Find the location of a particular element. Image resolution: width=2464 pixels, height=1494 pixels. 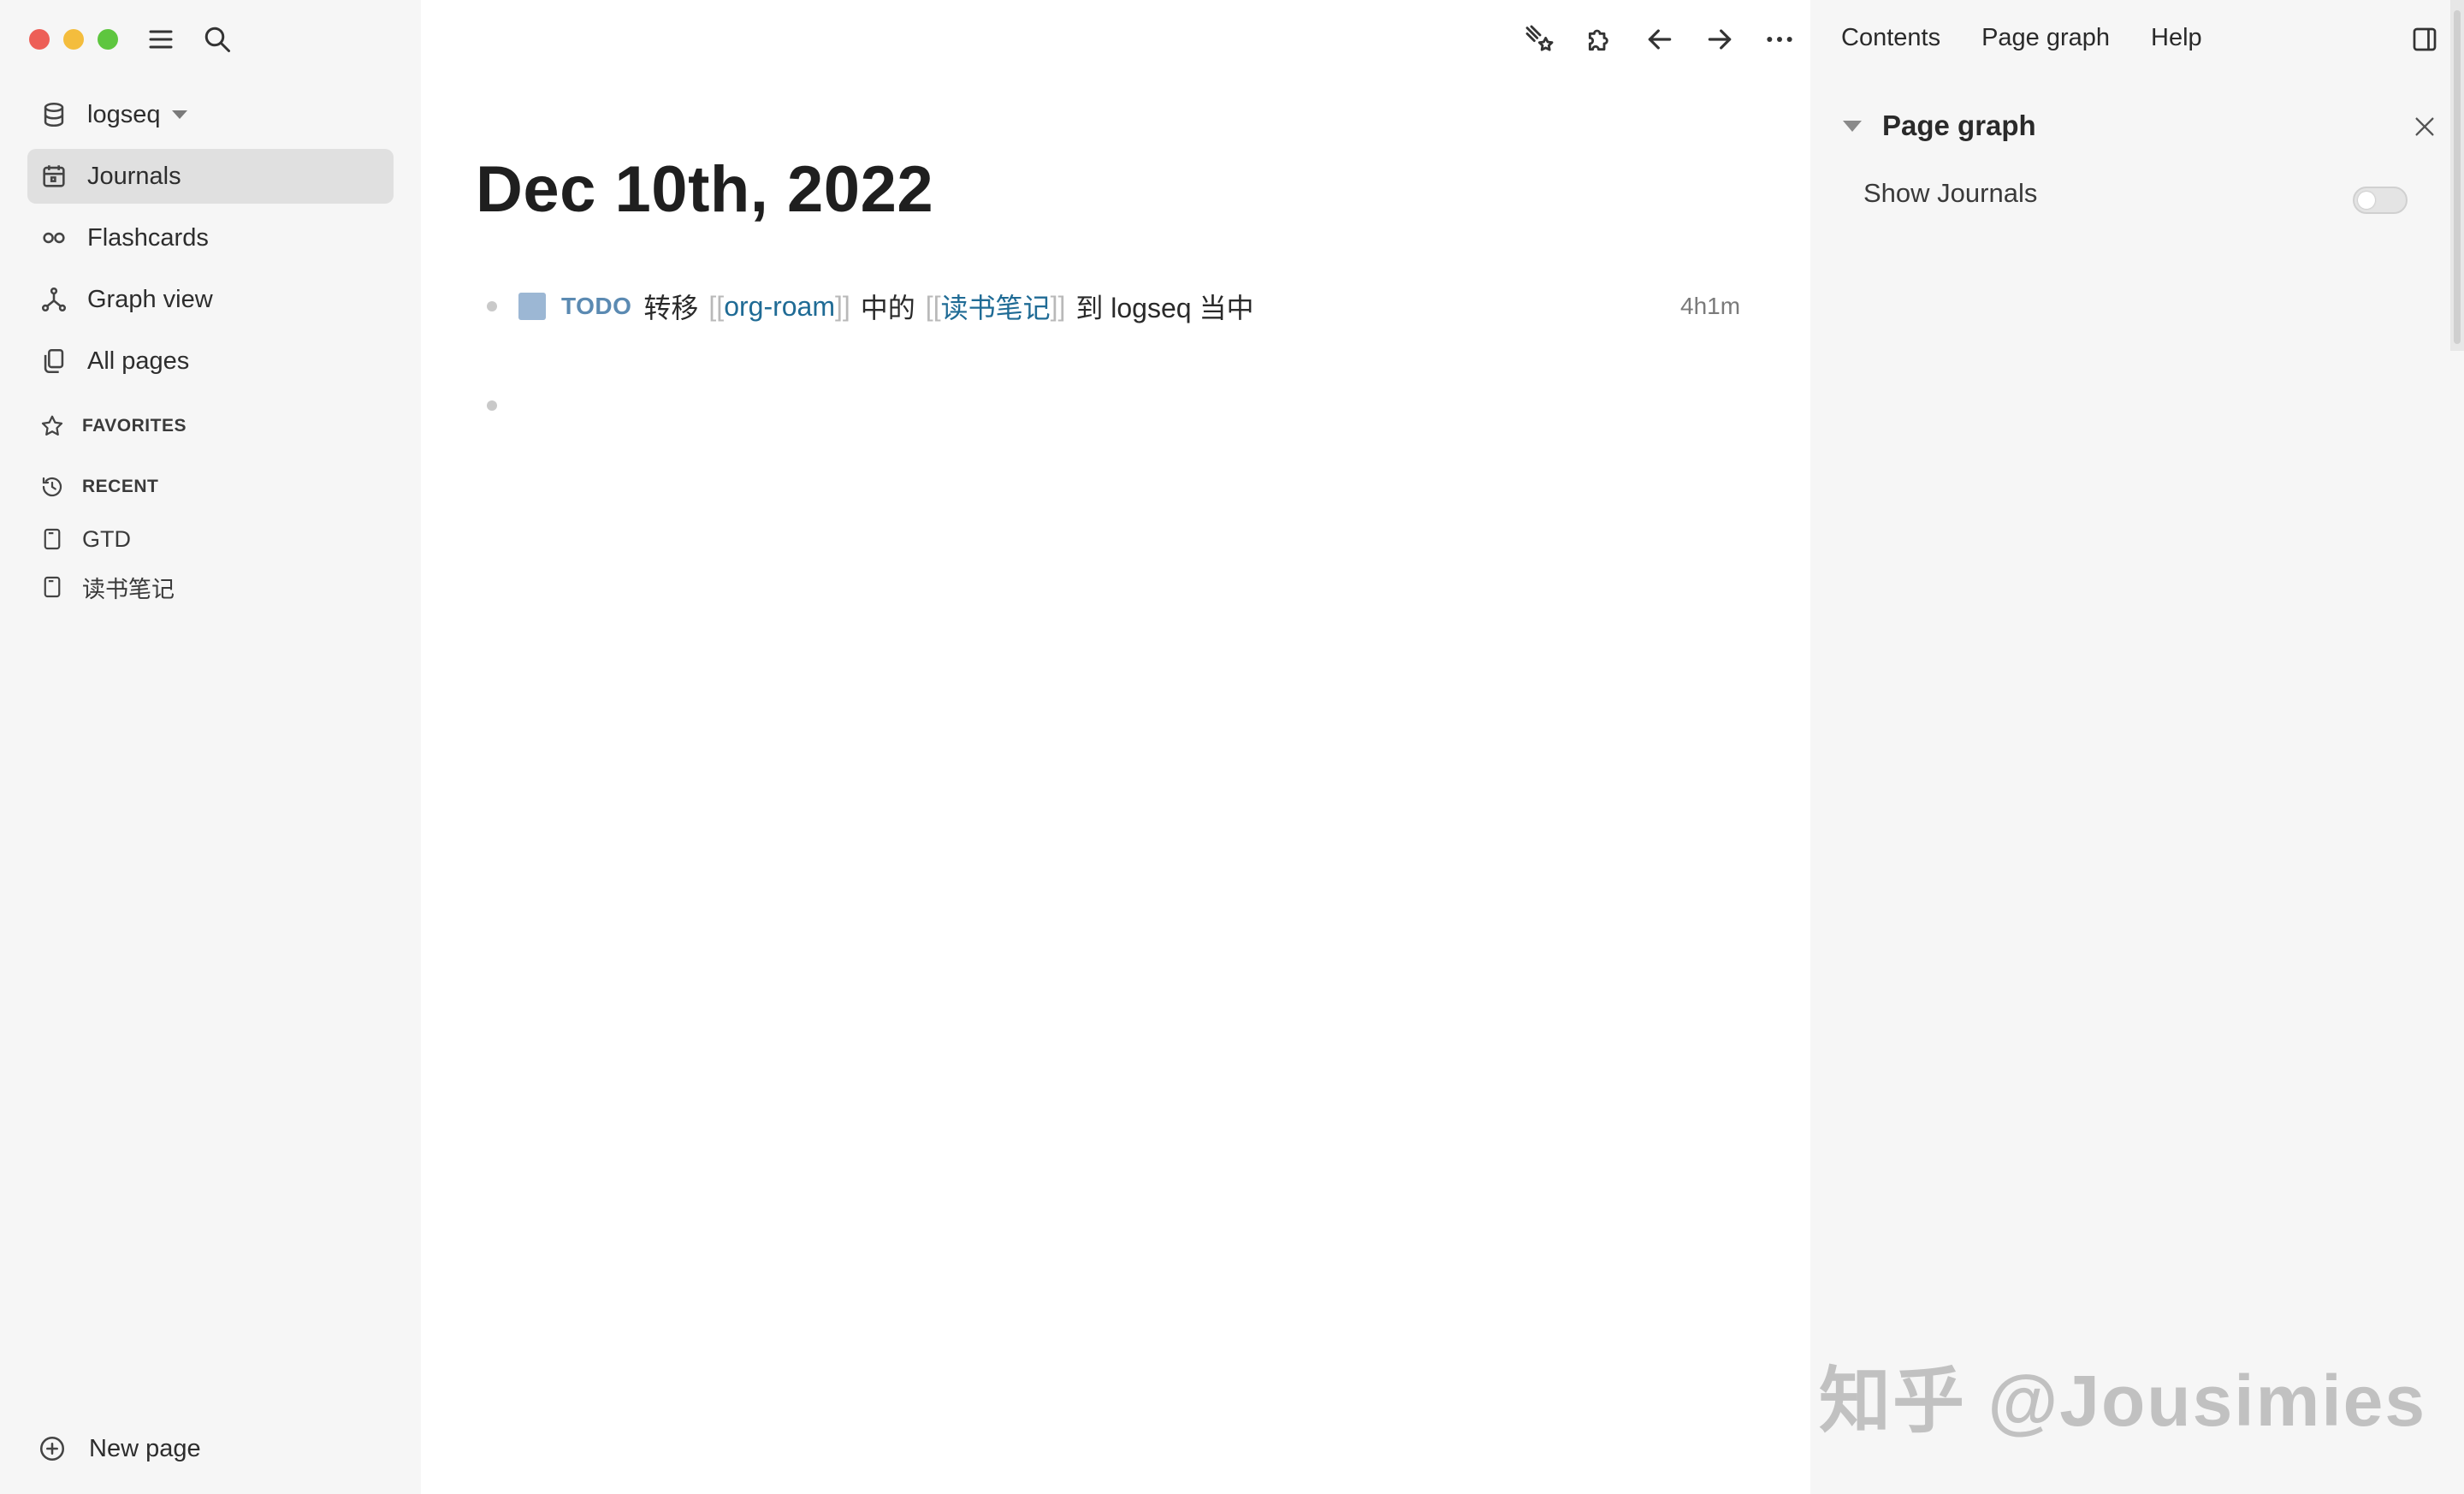

page-ref-reading-notes: 读书笔记 is located at coordinates (996, 306).